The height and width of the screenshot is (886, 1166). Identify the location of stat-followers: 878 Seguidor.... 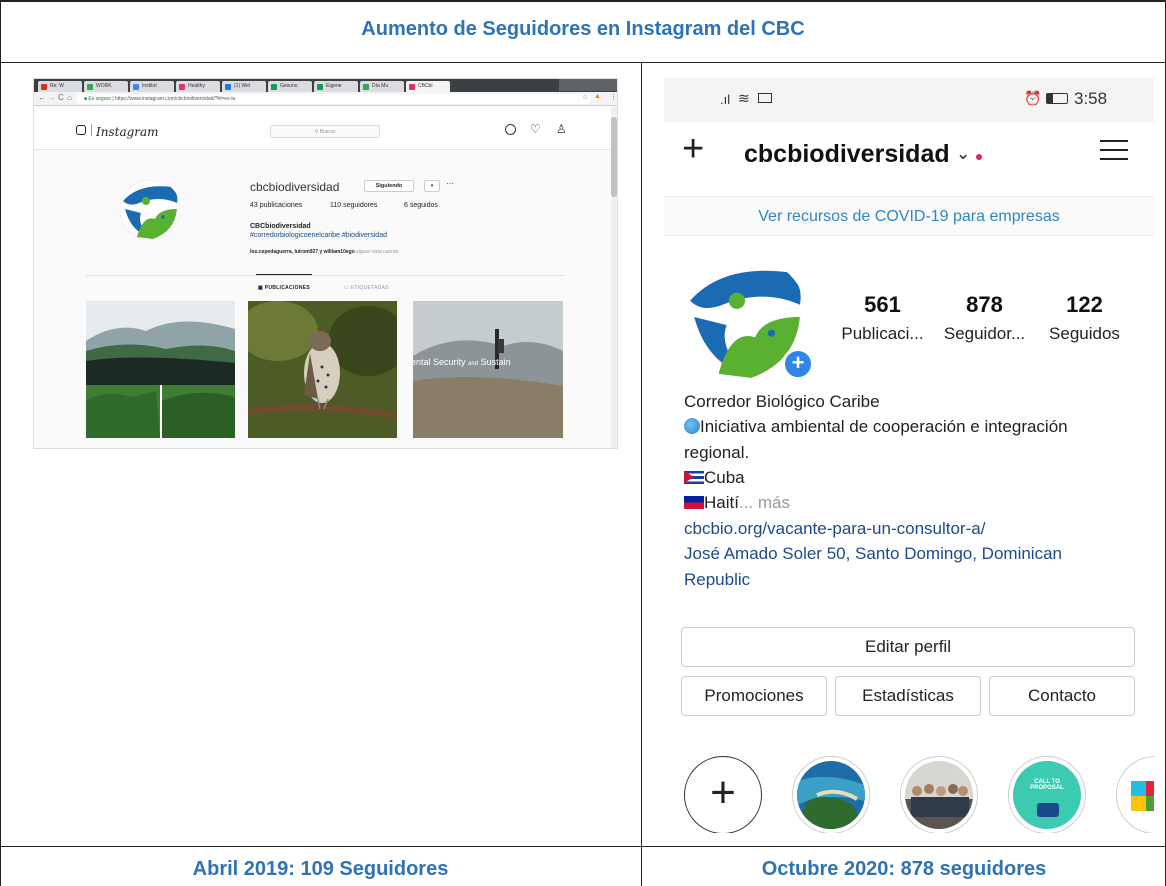
(984, 318).